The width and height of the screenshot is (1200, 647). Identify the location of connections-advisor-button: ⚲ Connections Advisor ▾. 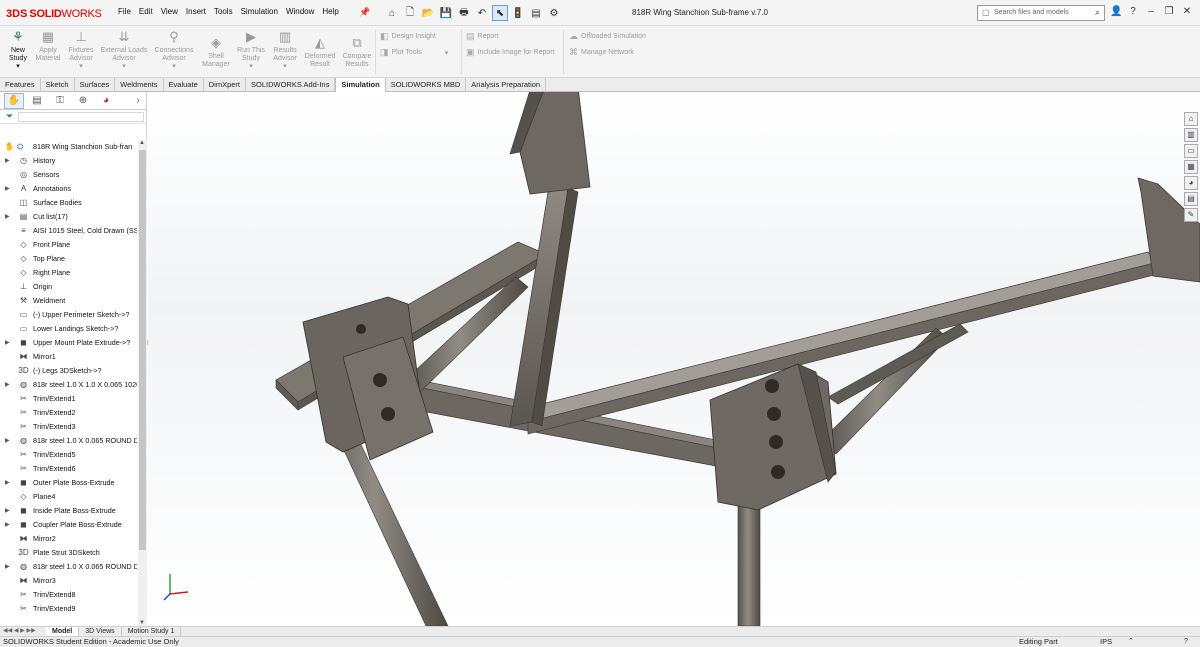
(174, 49).